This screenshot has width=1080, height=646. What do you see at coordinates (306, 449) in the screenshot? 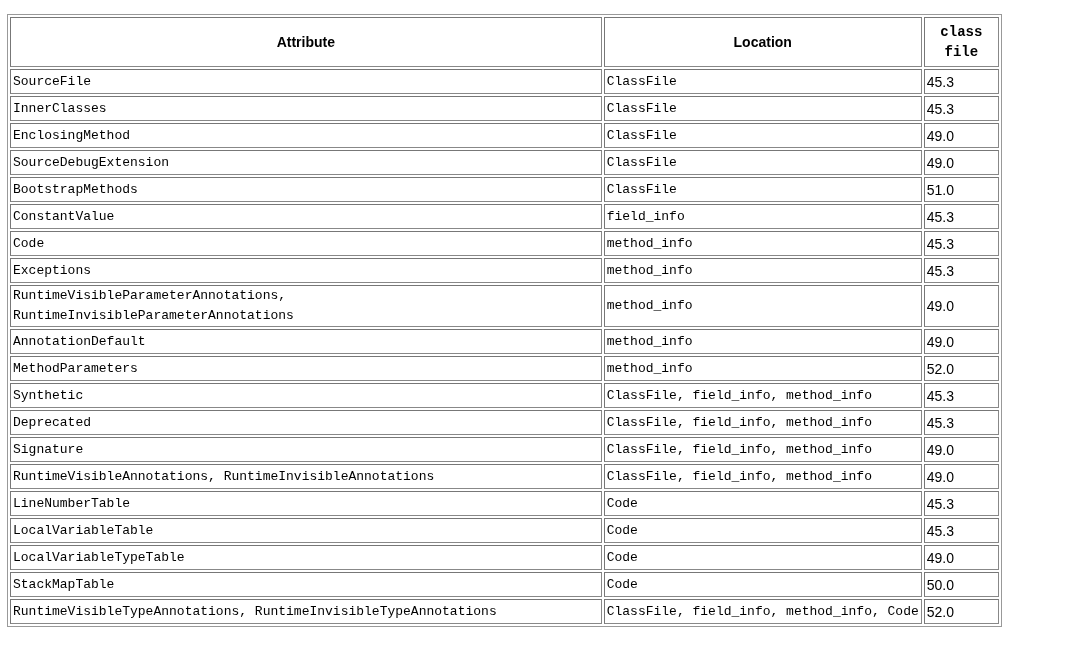
I see `table-cell: Signature` at bounding box center [306, 449].